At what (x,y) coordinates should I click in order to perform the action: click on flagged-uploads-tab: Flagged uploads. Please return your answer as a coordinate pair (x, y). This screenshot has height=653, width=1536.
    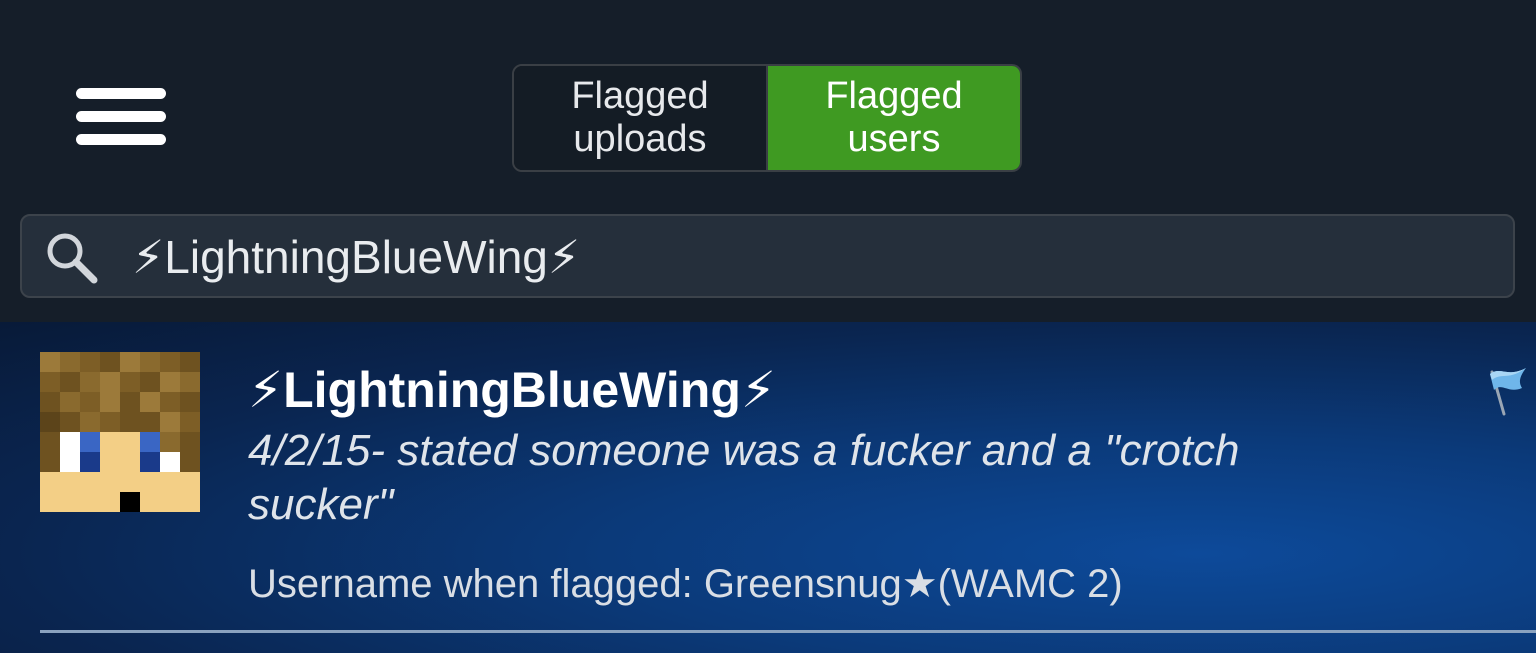
    Looking at the image, I should click on (640, 118).